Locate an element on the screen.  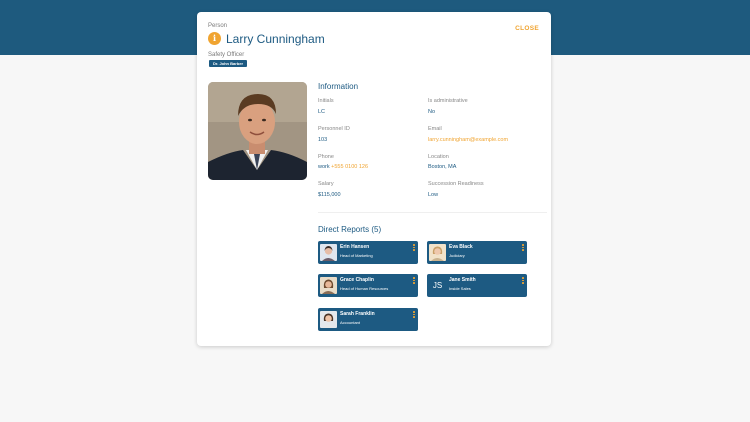
portrait-image is located at coordinates (257, 131).